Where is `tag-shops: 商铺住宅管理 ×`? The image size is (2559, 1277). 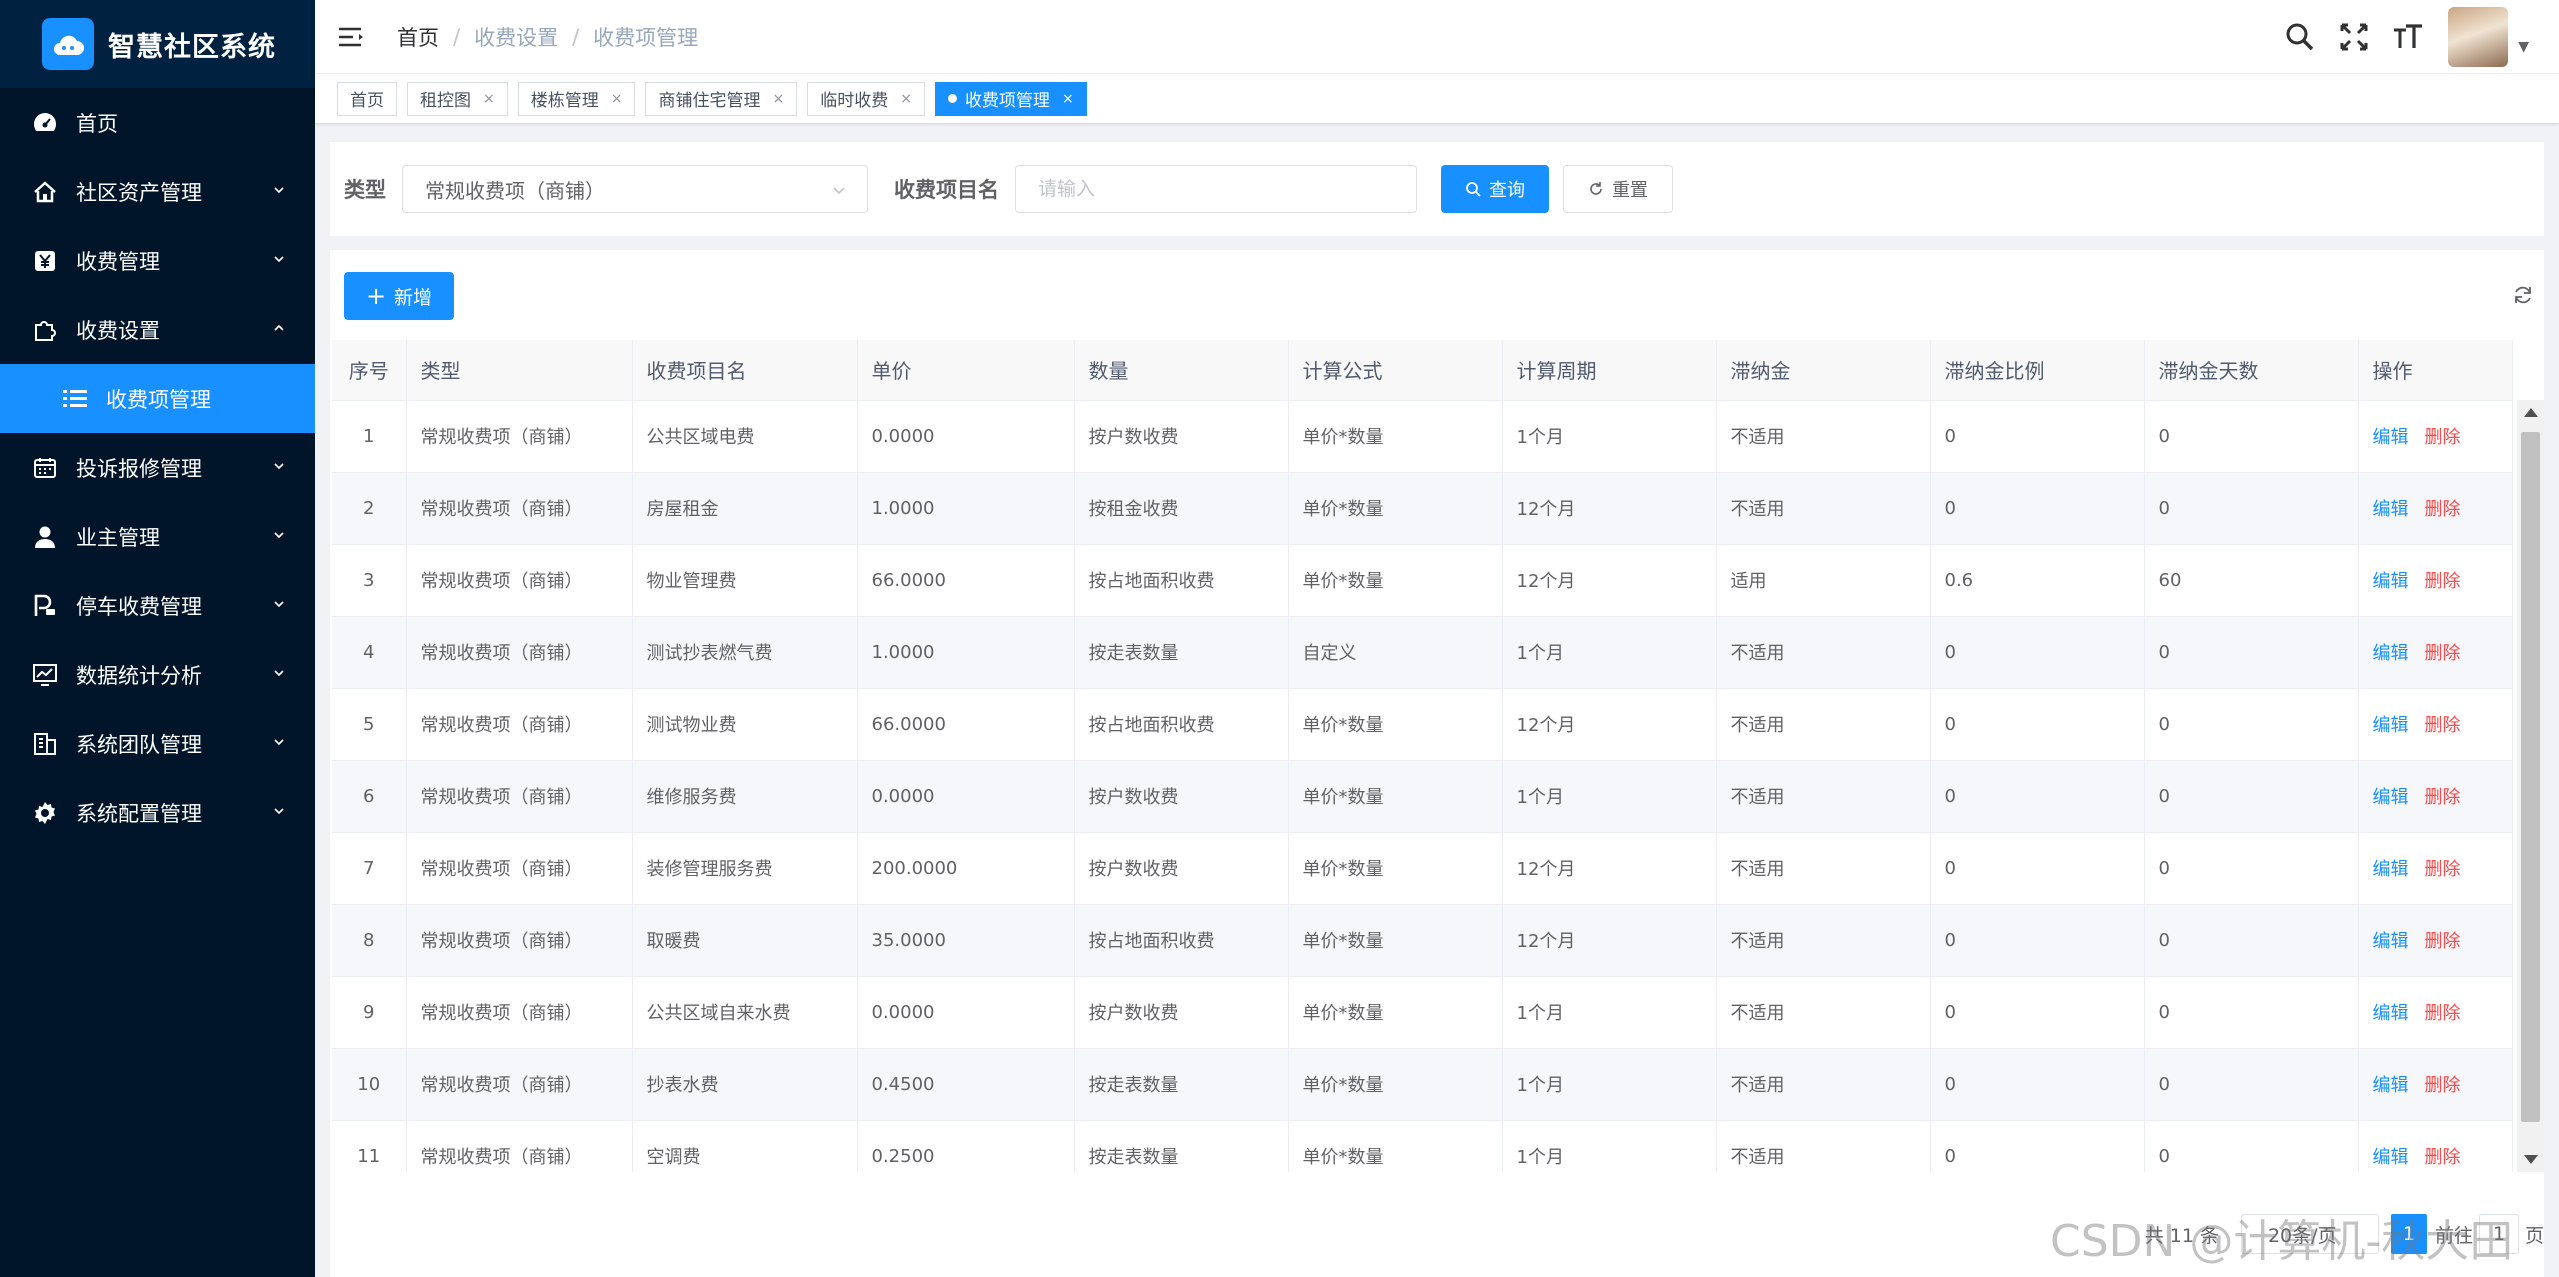 tag-shops: 商铺住宅管理 × is located at coordinates (721, 98).